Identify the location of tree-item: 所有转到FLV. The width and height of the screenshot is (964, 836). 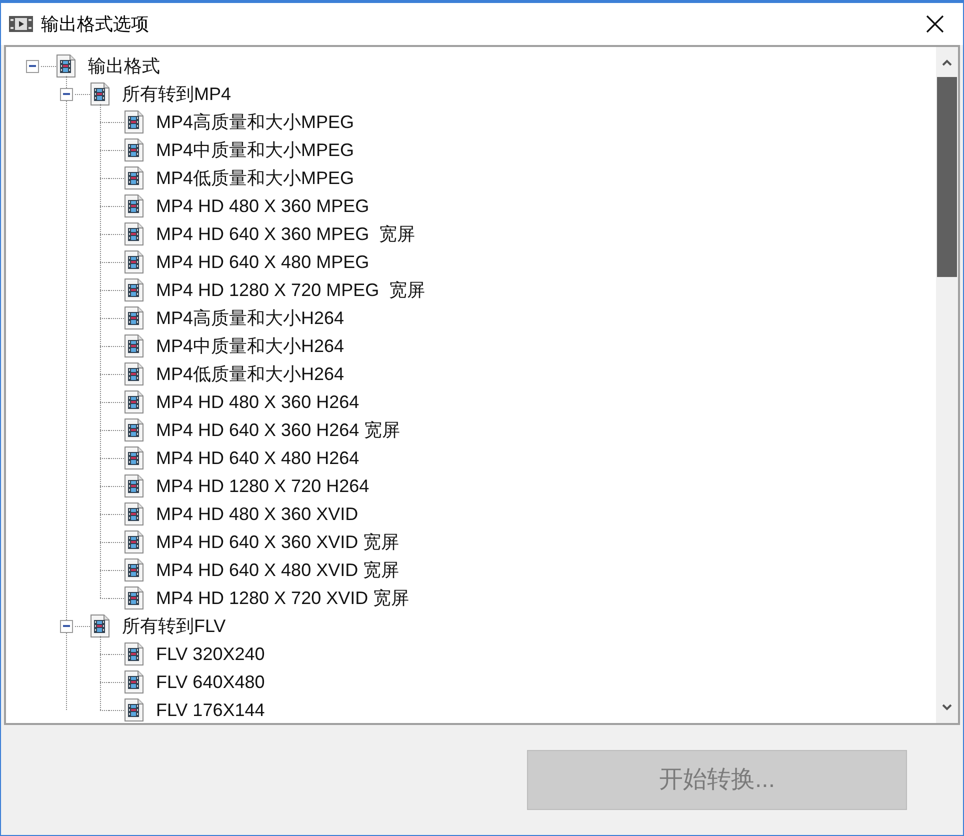
(174, 626).